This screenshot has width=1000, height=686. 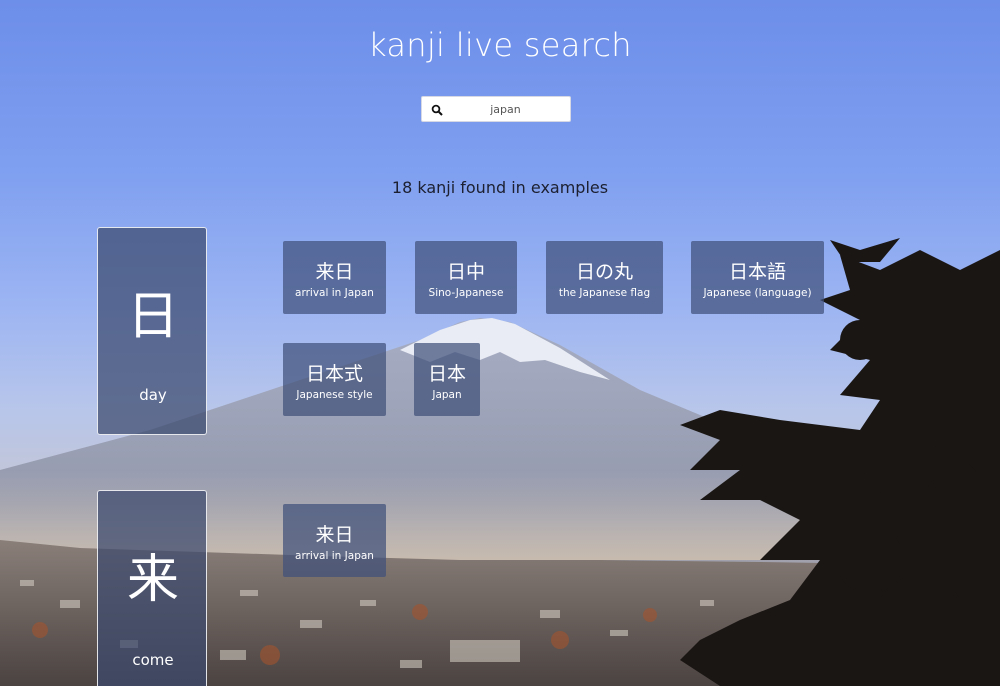 What do you see at coordinates (153, 660) in the screenshot?
I see `kanji-meaning: come` at bounding box center [153, 660].